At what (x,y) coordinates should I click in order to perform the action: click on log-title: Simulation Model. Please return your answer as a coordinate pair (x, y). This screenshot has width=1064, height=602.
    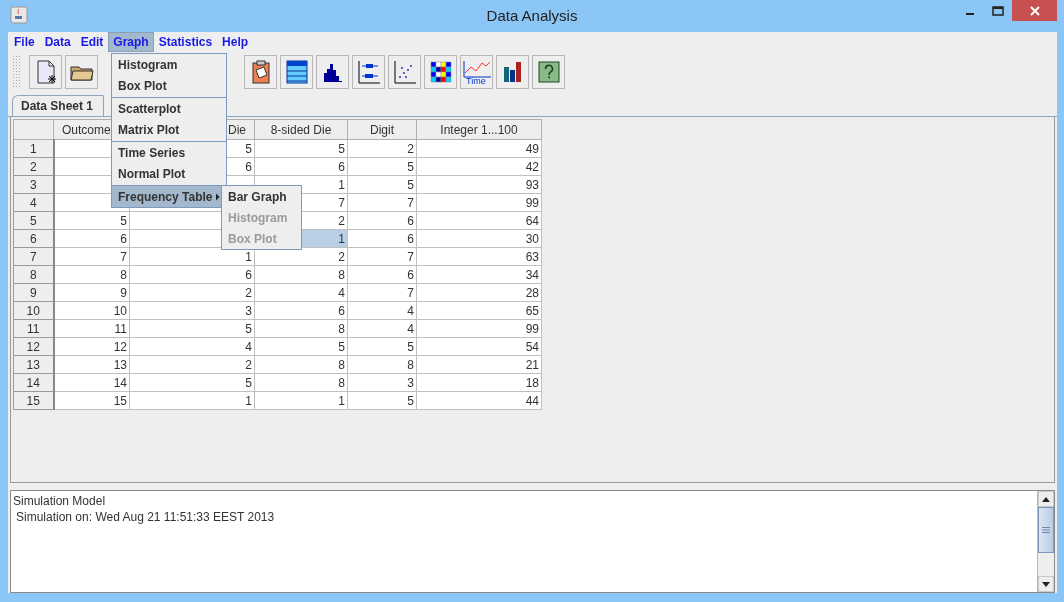
    Looking at the image, I should click on (59, 501).